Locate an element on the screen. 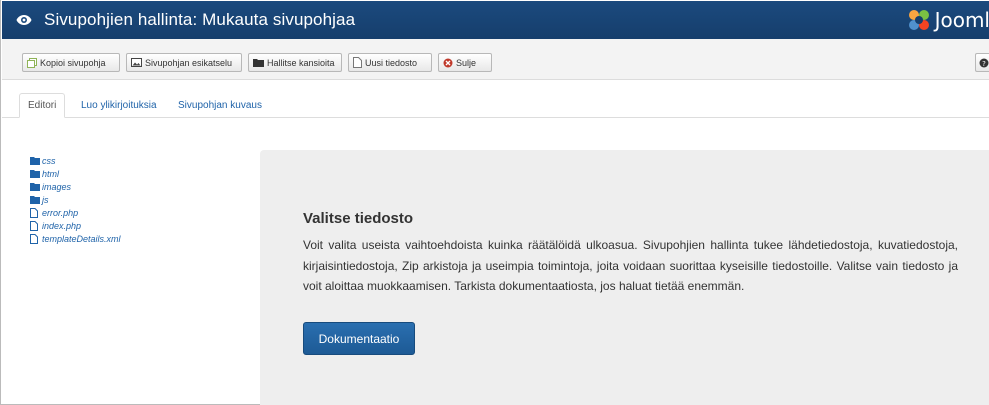 The height and width of the screenshot is (405, 989). tree-label: images is located at coordinates (57, 186).